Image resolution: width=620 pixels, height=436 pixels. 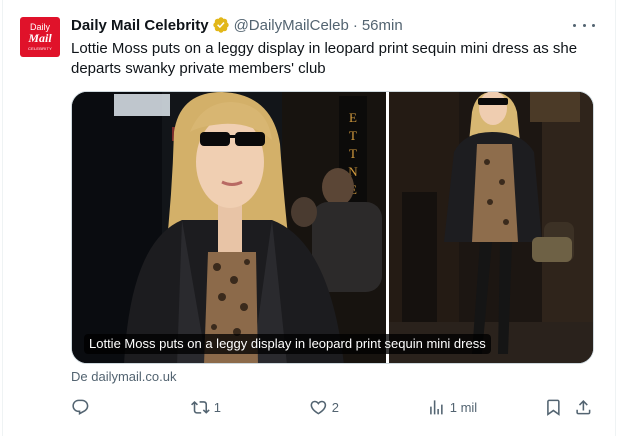 What do you see at coordinates (291, 25) in the screenshot?
I see `author-handle: @DailyMailCeleb` at bounding box center [291, 25].